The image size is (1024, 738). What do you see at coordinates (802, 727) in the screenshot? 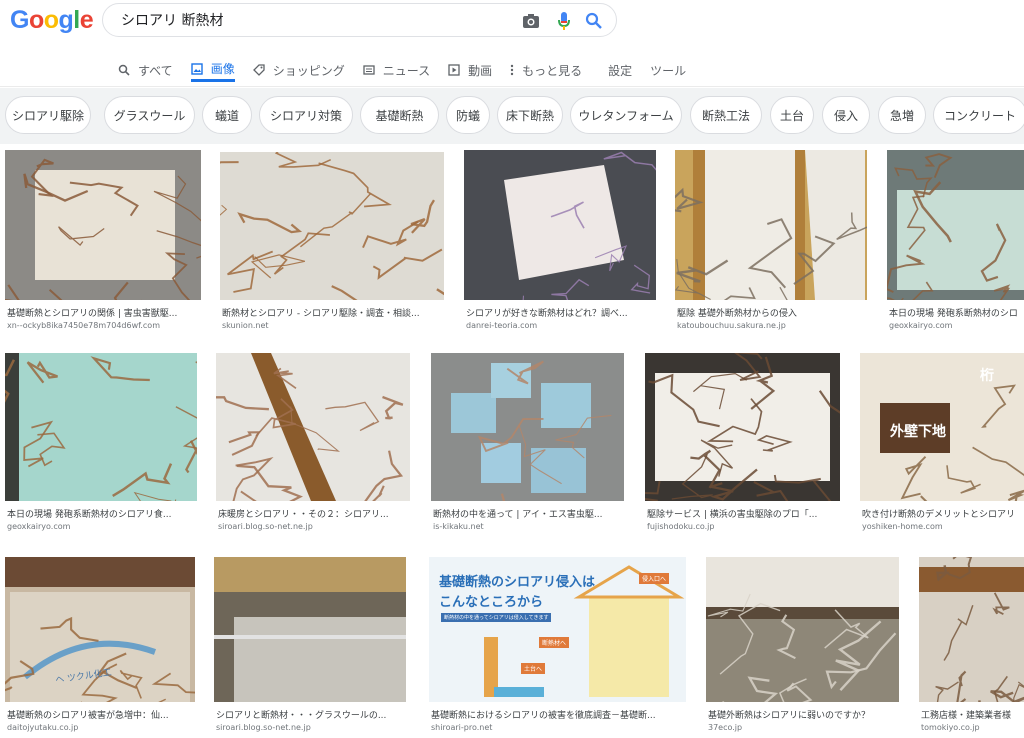
I see `result-source: 37eco.jp` at bounding box center [802, 727].